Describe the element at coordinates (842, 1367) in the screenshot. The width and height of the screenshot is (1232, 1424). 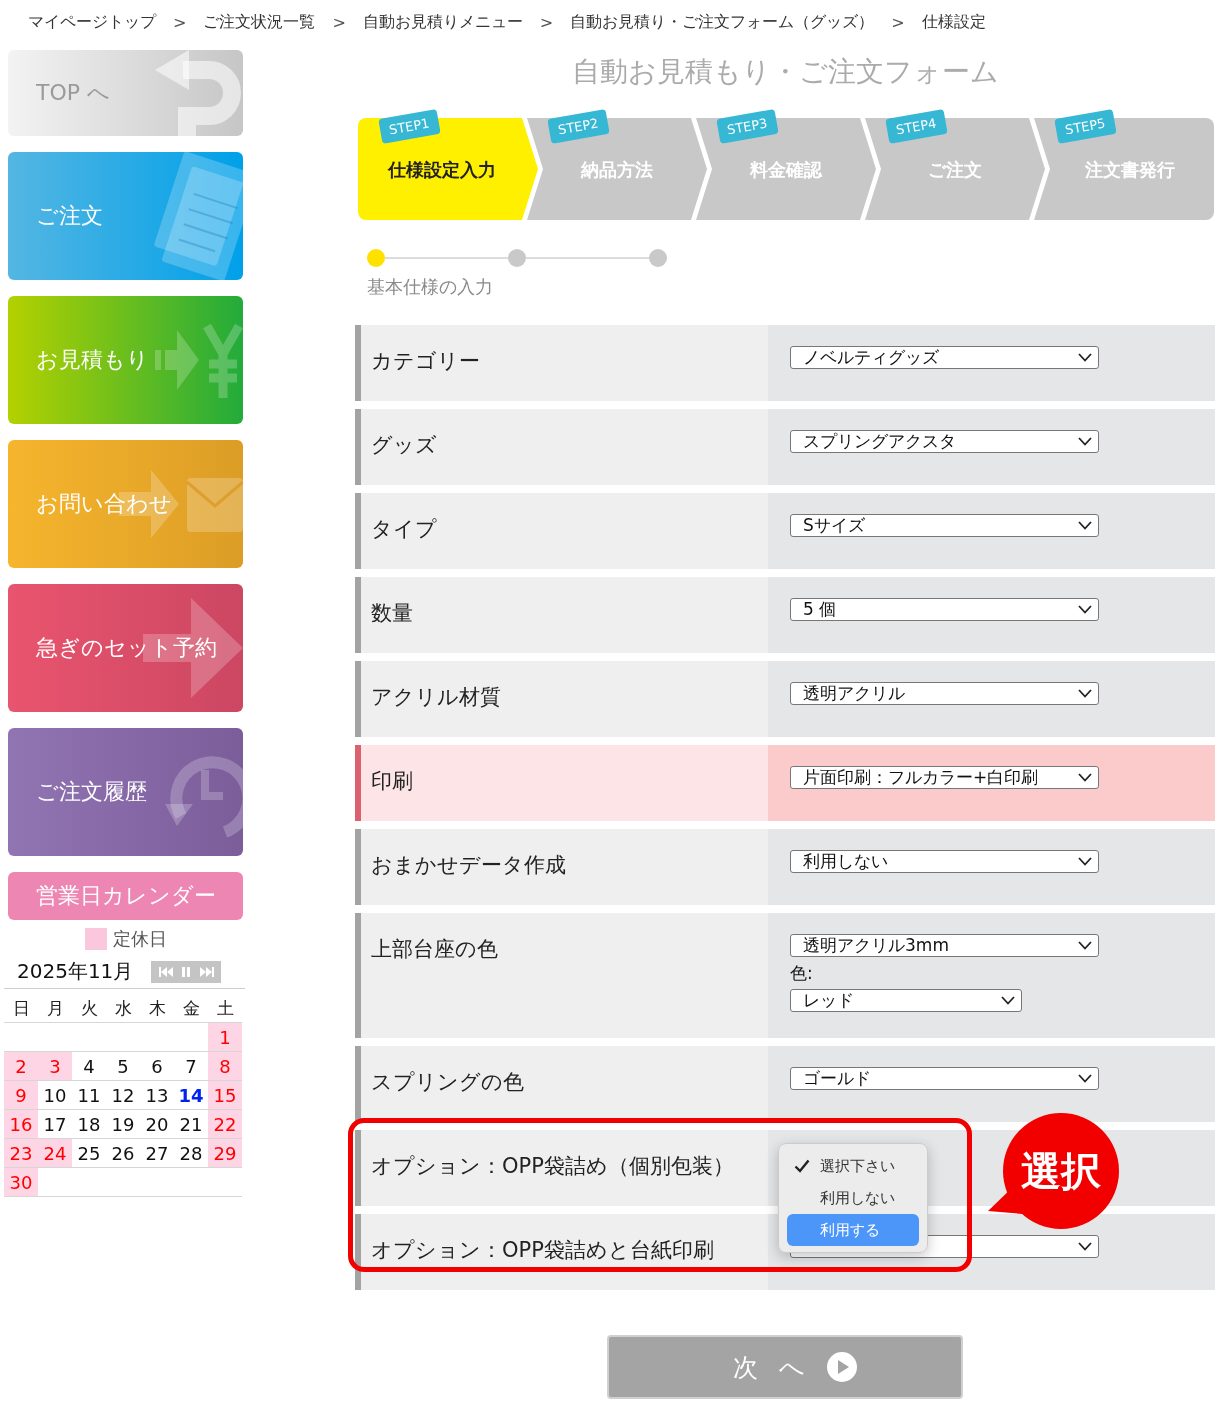
I see `play-circle-icon` at that location.